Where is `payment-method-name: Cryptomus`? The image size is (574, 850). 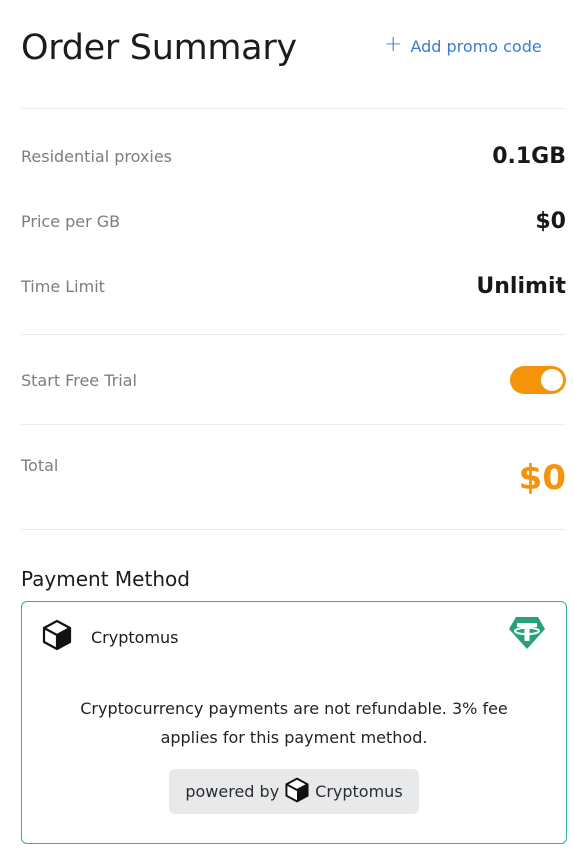
payment-method-name: Cryptomus is located at coordinates (135, 637).